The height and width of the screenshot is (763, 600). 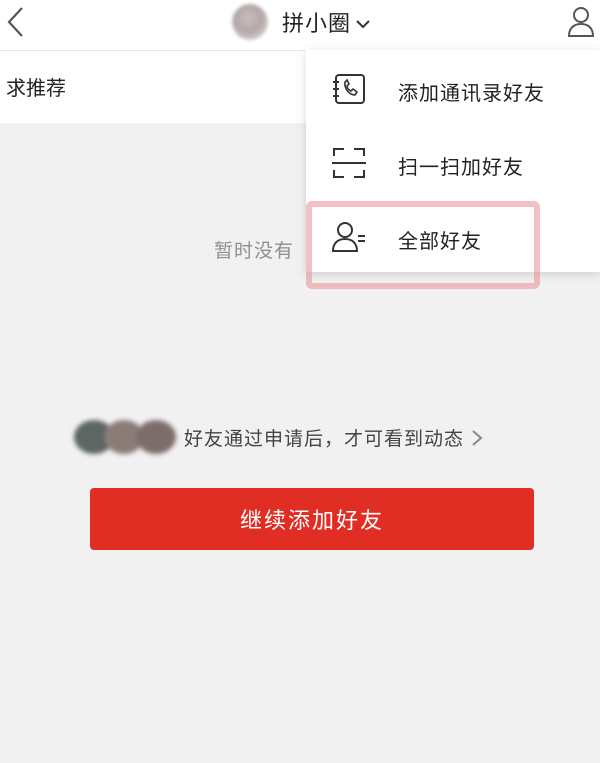 I want to click on dropdown-menu: 添加通讯录好友 扫一扫加好友 全部好友, so click(x=453, y=161).